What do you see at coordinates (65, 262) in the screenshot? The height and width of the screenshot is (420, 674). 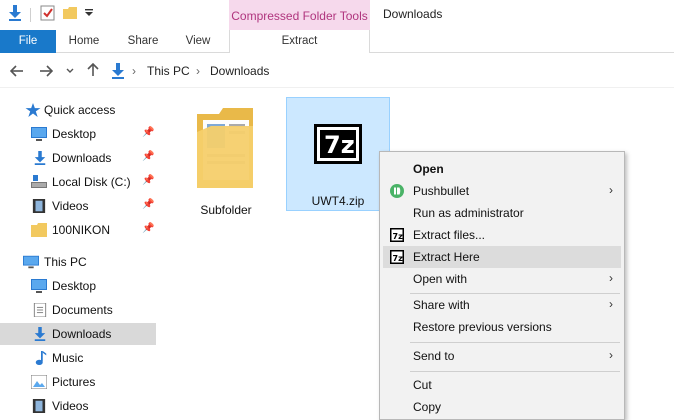 I see `nav-label: This PC` at bounding box center [65, 262].